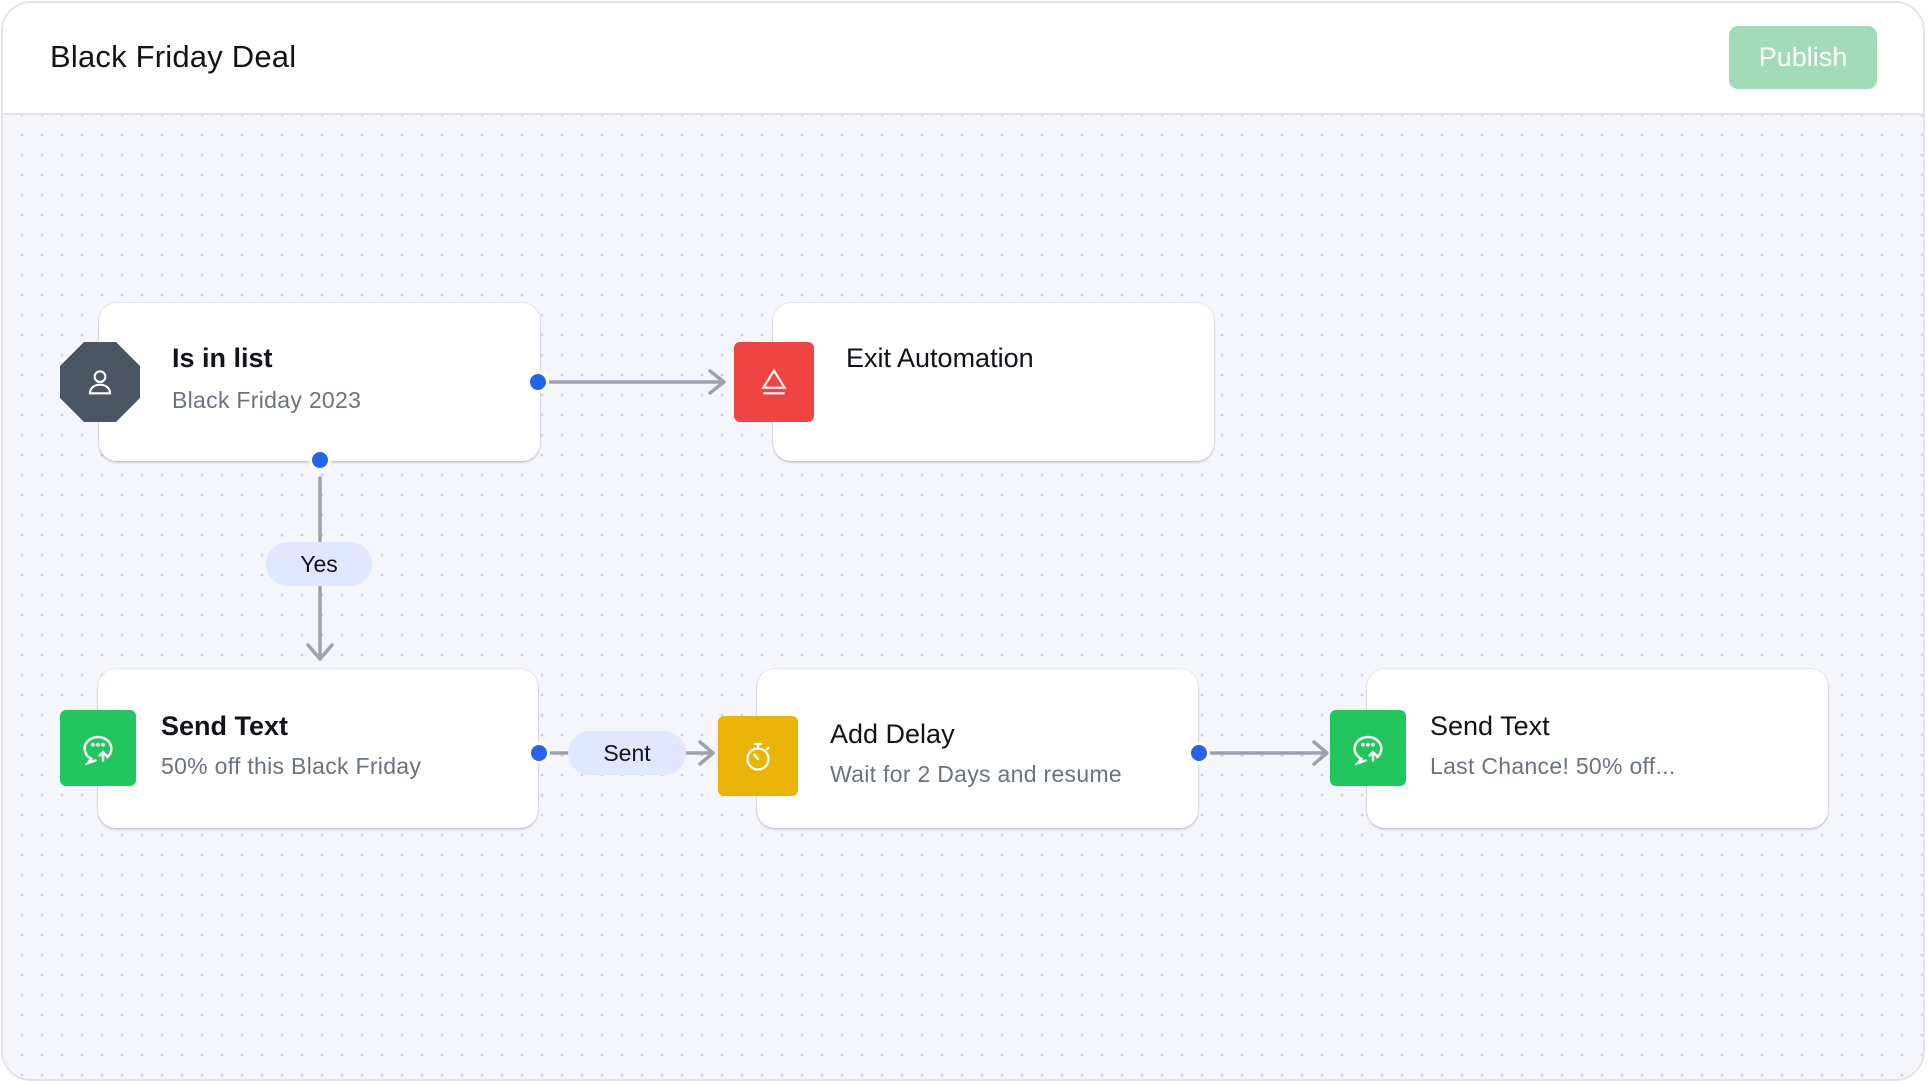 The image size is (1928, 1084). Describe the element at coordinates (267, 400) in the screenshot. I see `node-subtitle: Black Friday 2023` at that location.